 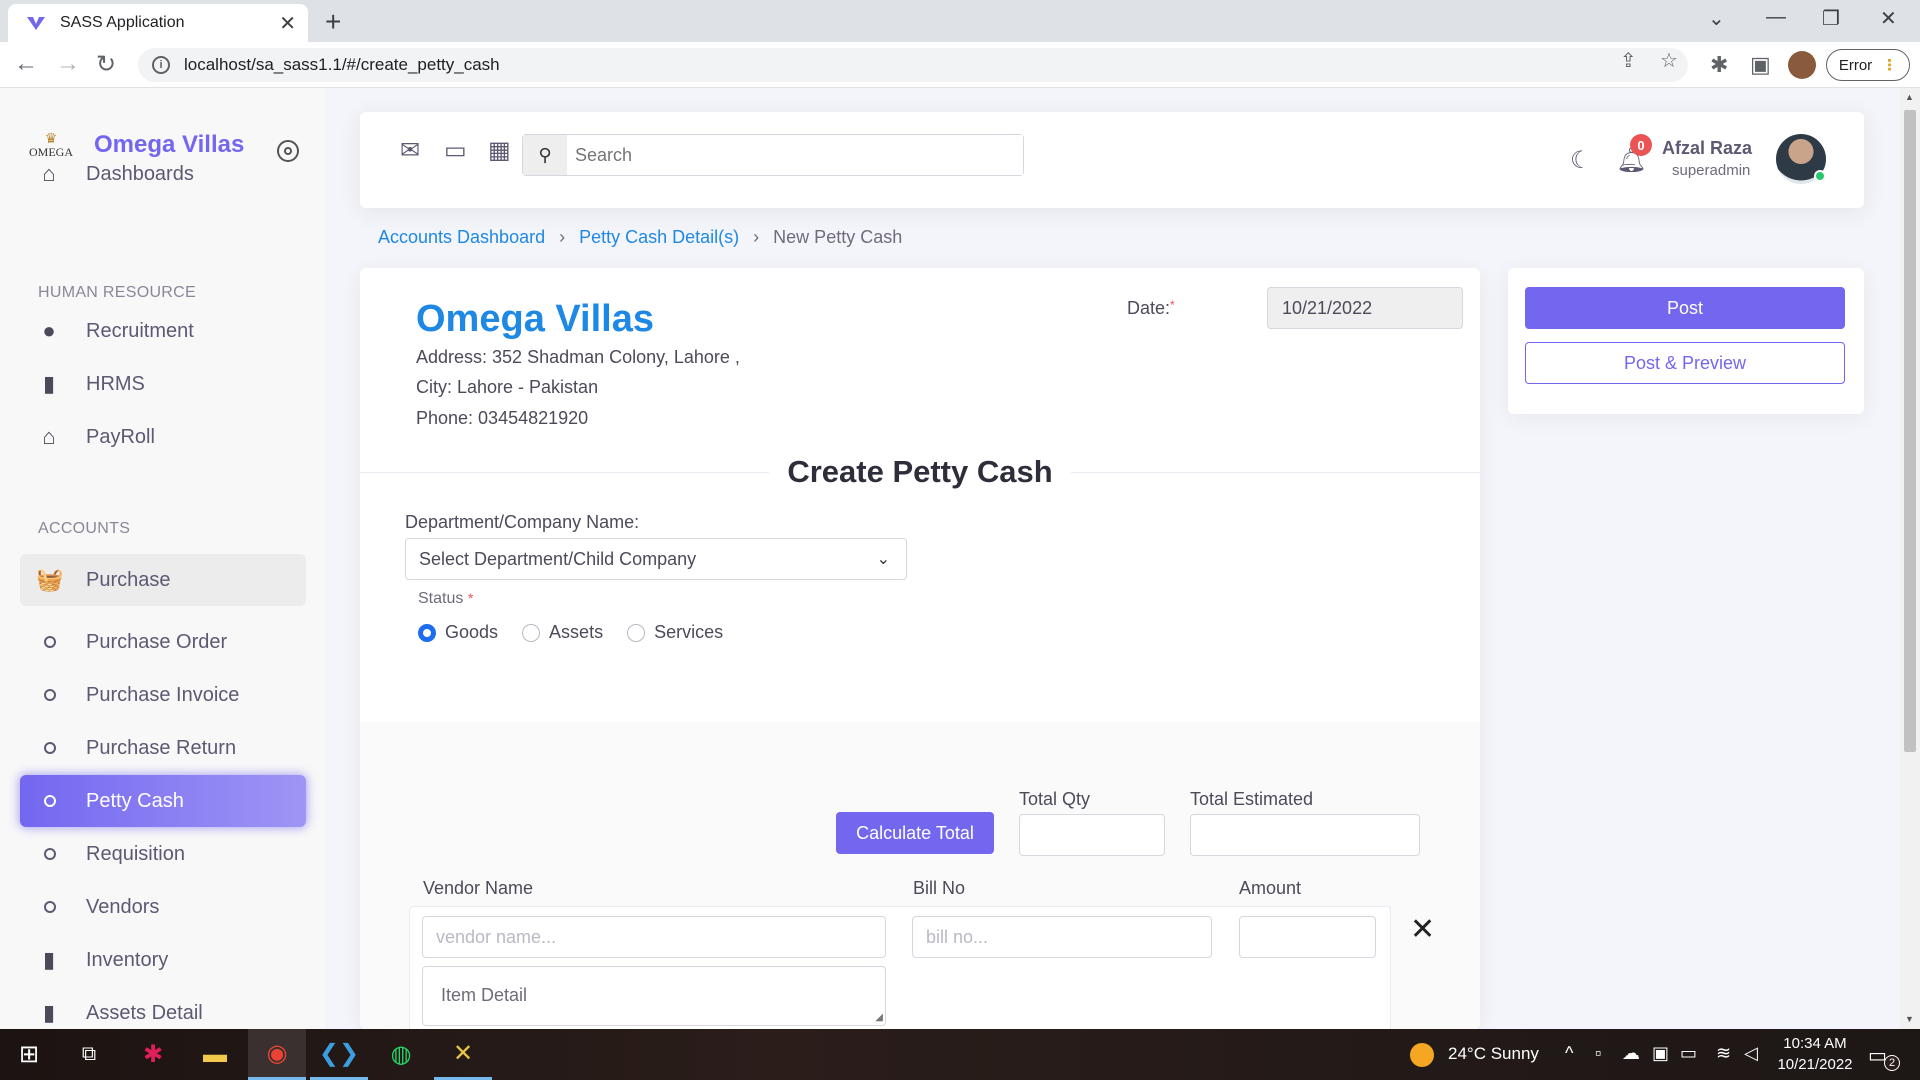 What do you see at coordinates (1569, 1053) in the screenshot?
I see `tray-chevron-up-icon: ^` at bounding box center [1569, 1053].